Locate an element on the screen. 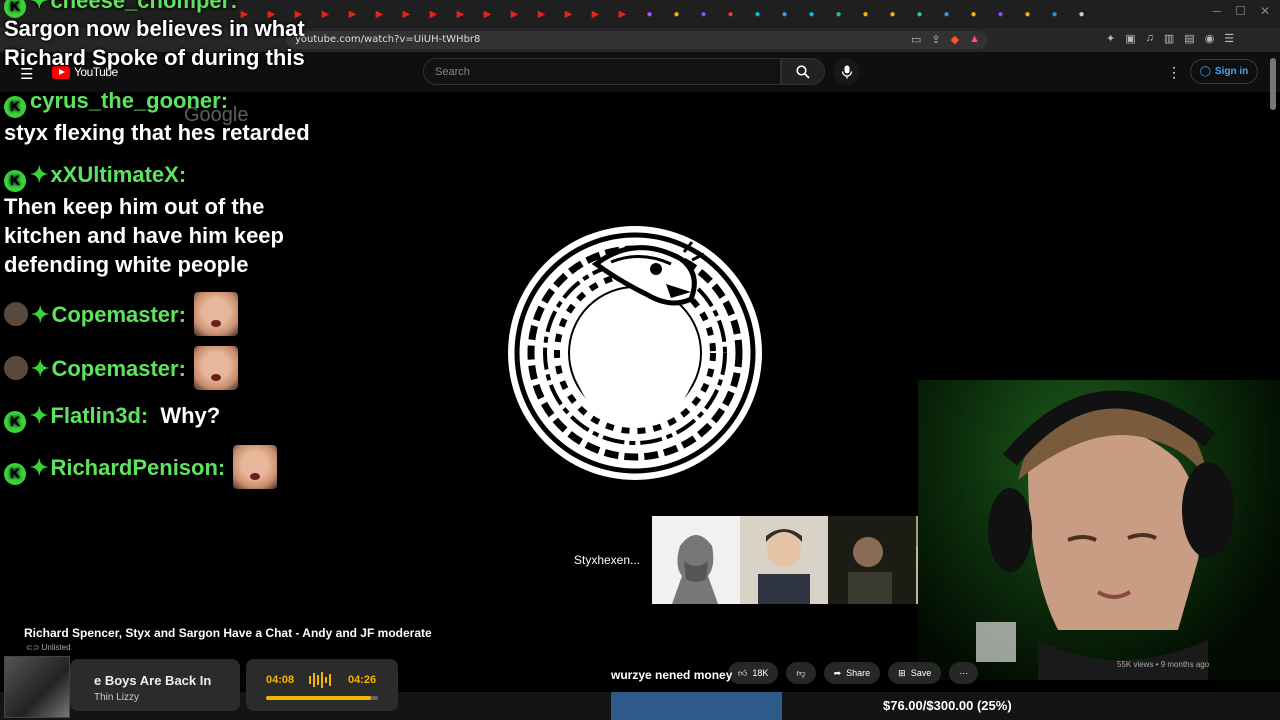 Image resolution: width=1280 pixels, height=720 pixels. cast-icon: ▭ is located at coordinates (916, 39).